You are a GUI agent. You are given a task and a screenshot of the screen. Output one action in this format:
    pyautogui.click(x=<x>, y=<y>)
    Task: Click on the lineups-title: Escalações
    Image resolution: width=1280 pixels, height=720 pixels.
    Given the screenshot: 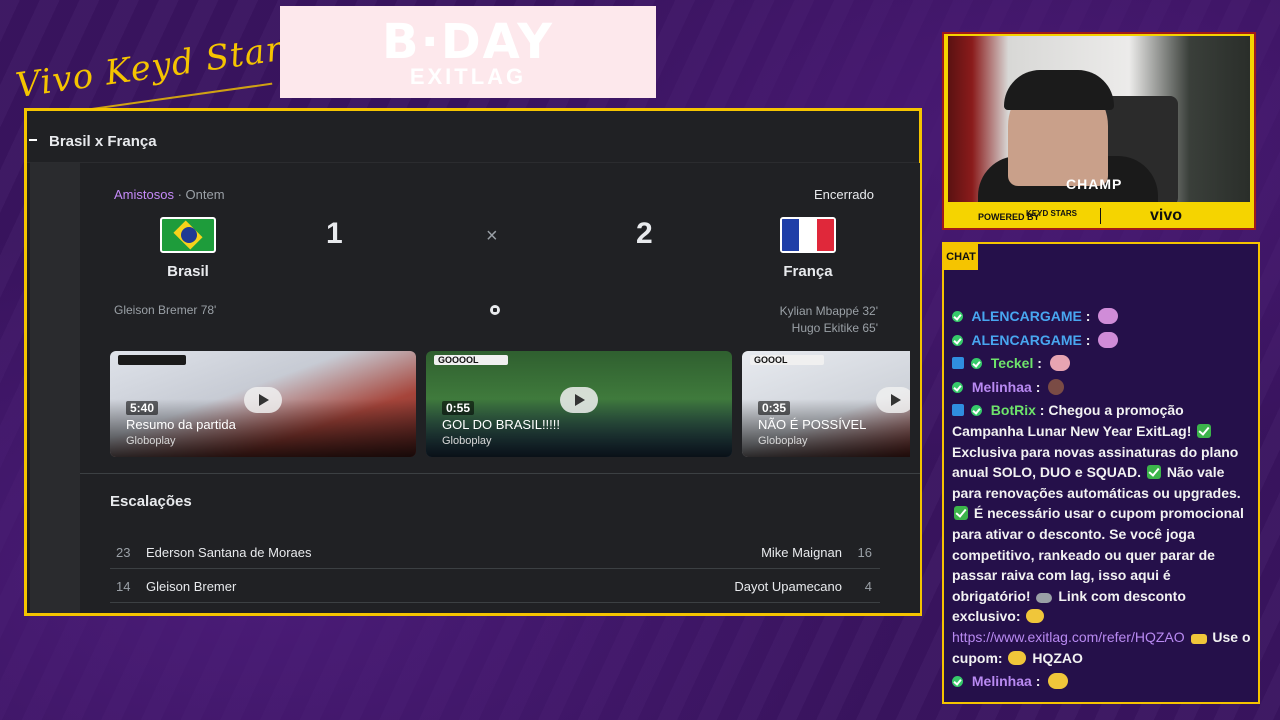 What is the action you would take?
    pyautogui.click(x=151, y=501)
    